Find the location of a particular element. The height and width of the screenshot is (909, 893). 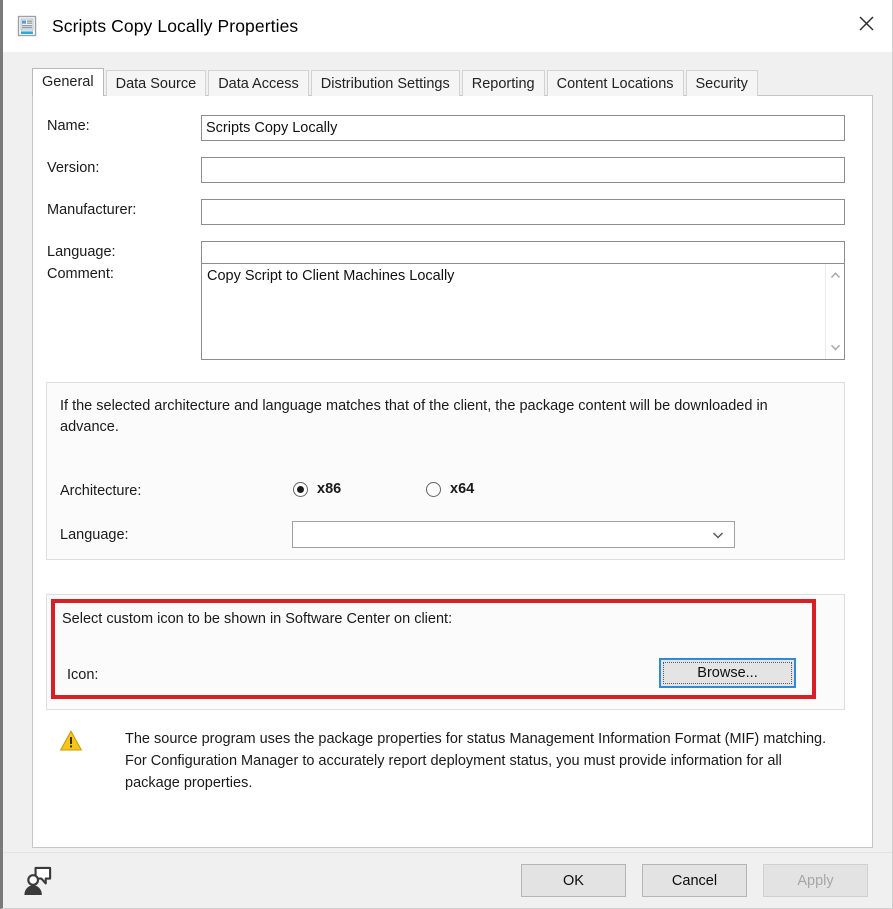

radio-x86: x86 is located at coordinates (317, 489).